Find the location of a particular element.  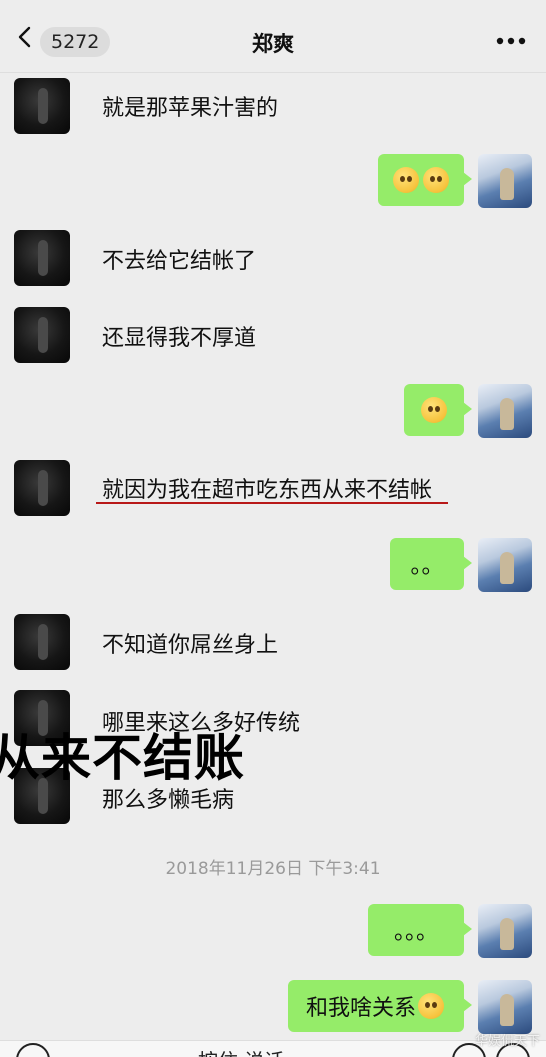

sent-message-text: 和我啥关系 is located at coordinates (360, 1008).